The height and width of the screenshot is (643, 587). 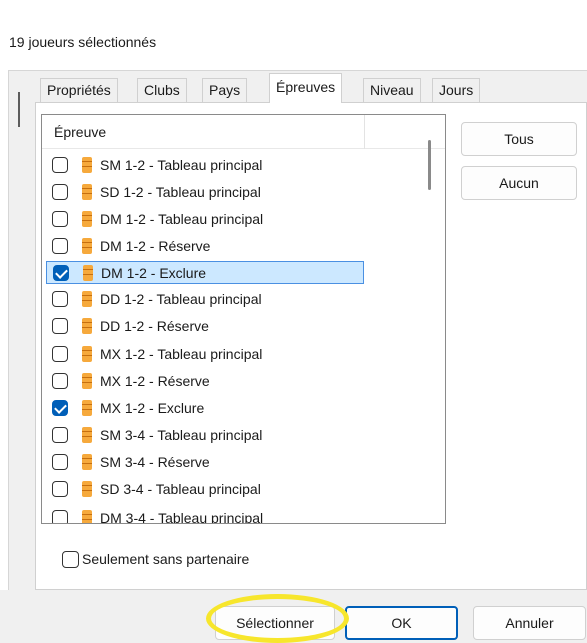 I want to click on list-item: SD 3-4 - Tableau principal, so click(x=205, y=489).